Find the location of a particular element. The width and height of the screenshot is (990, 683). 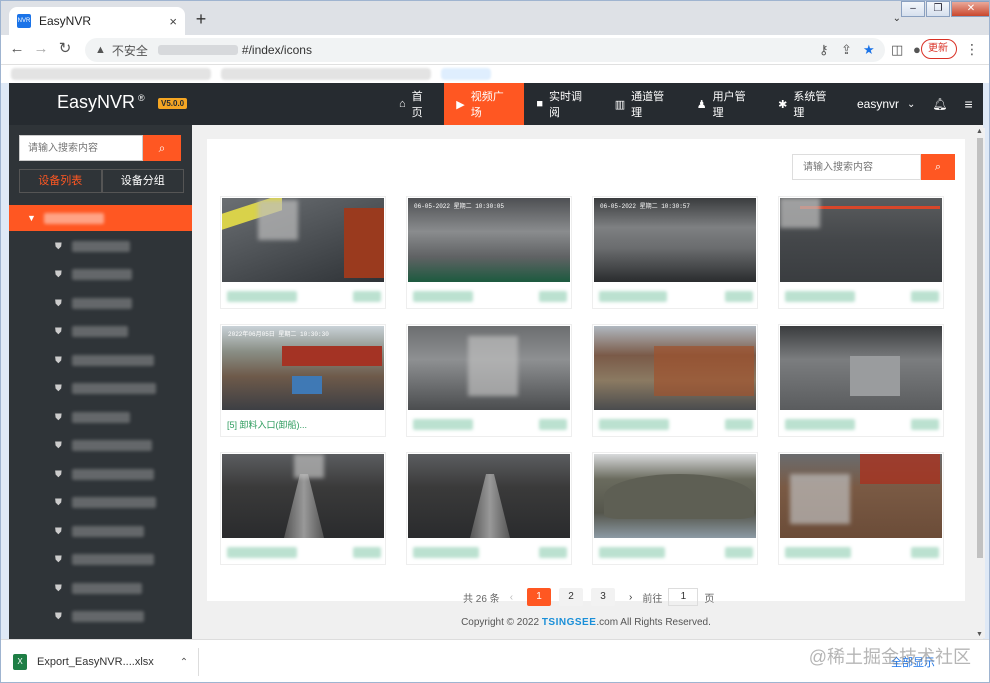

key-icon: ⚷ is located at coordinates (824, 50).